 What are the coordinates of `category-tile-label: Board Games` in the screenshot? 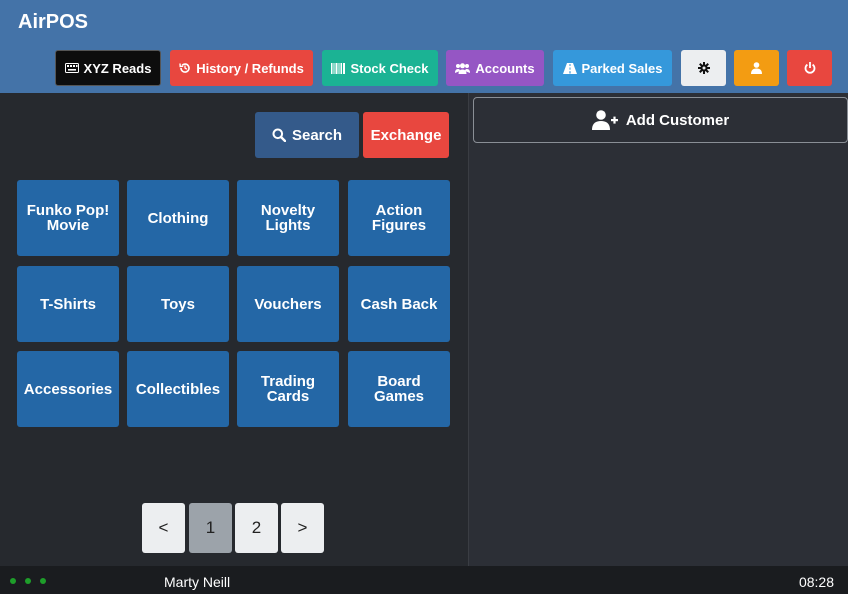 It's located at (399, 389).